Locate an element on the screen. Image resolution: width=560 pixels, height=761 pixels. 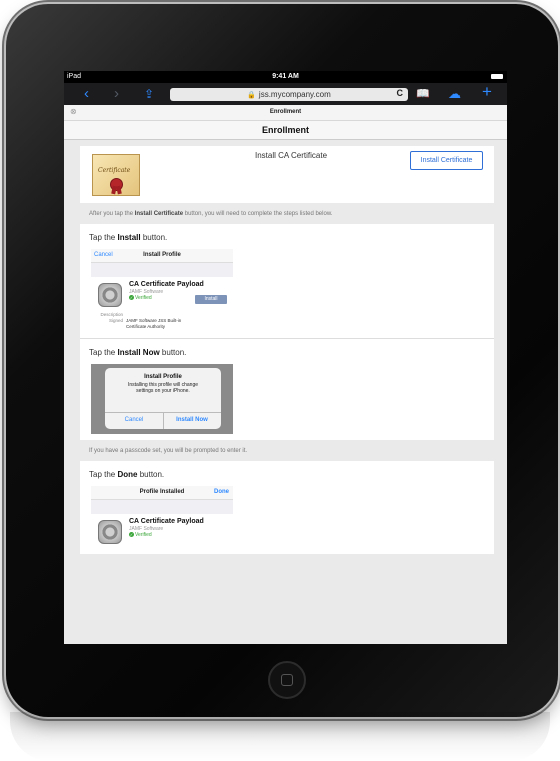
page-title: Enrollment is located at coordinates (285, 130).